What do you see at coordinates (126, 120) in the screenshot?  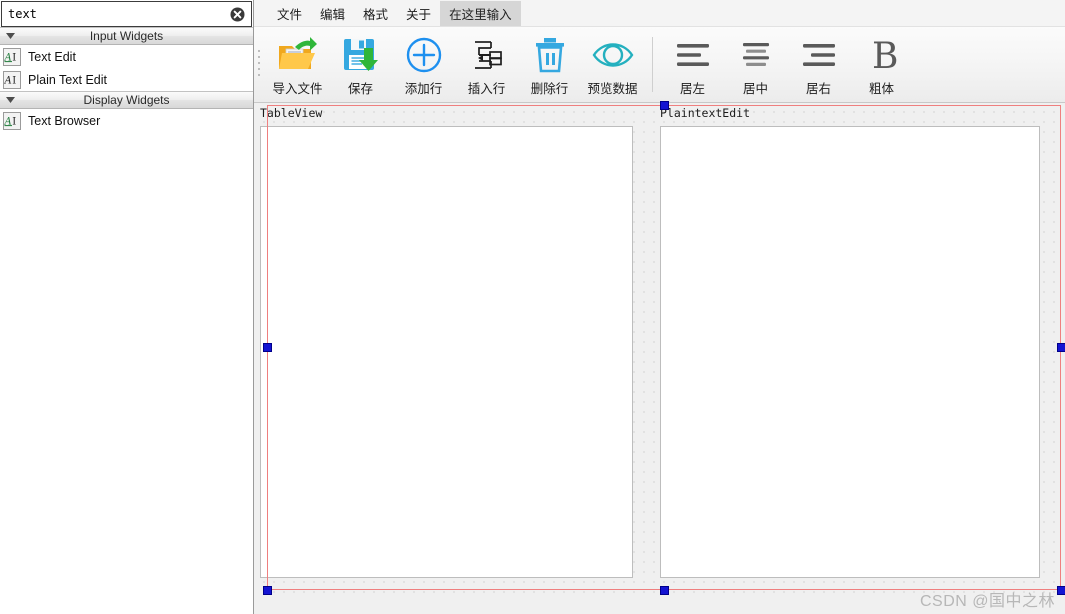 I see `widget-item-text-browser: A I Text Browser` at bounding box center [126, 120].